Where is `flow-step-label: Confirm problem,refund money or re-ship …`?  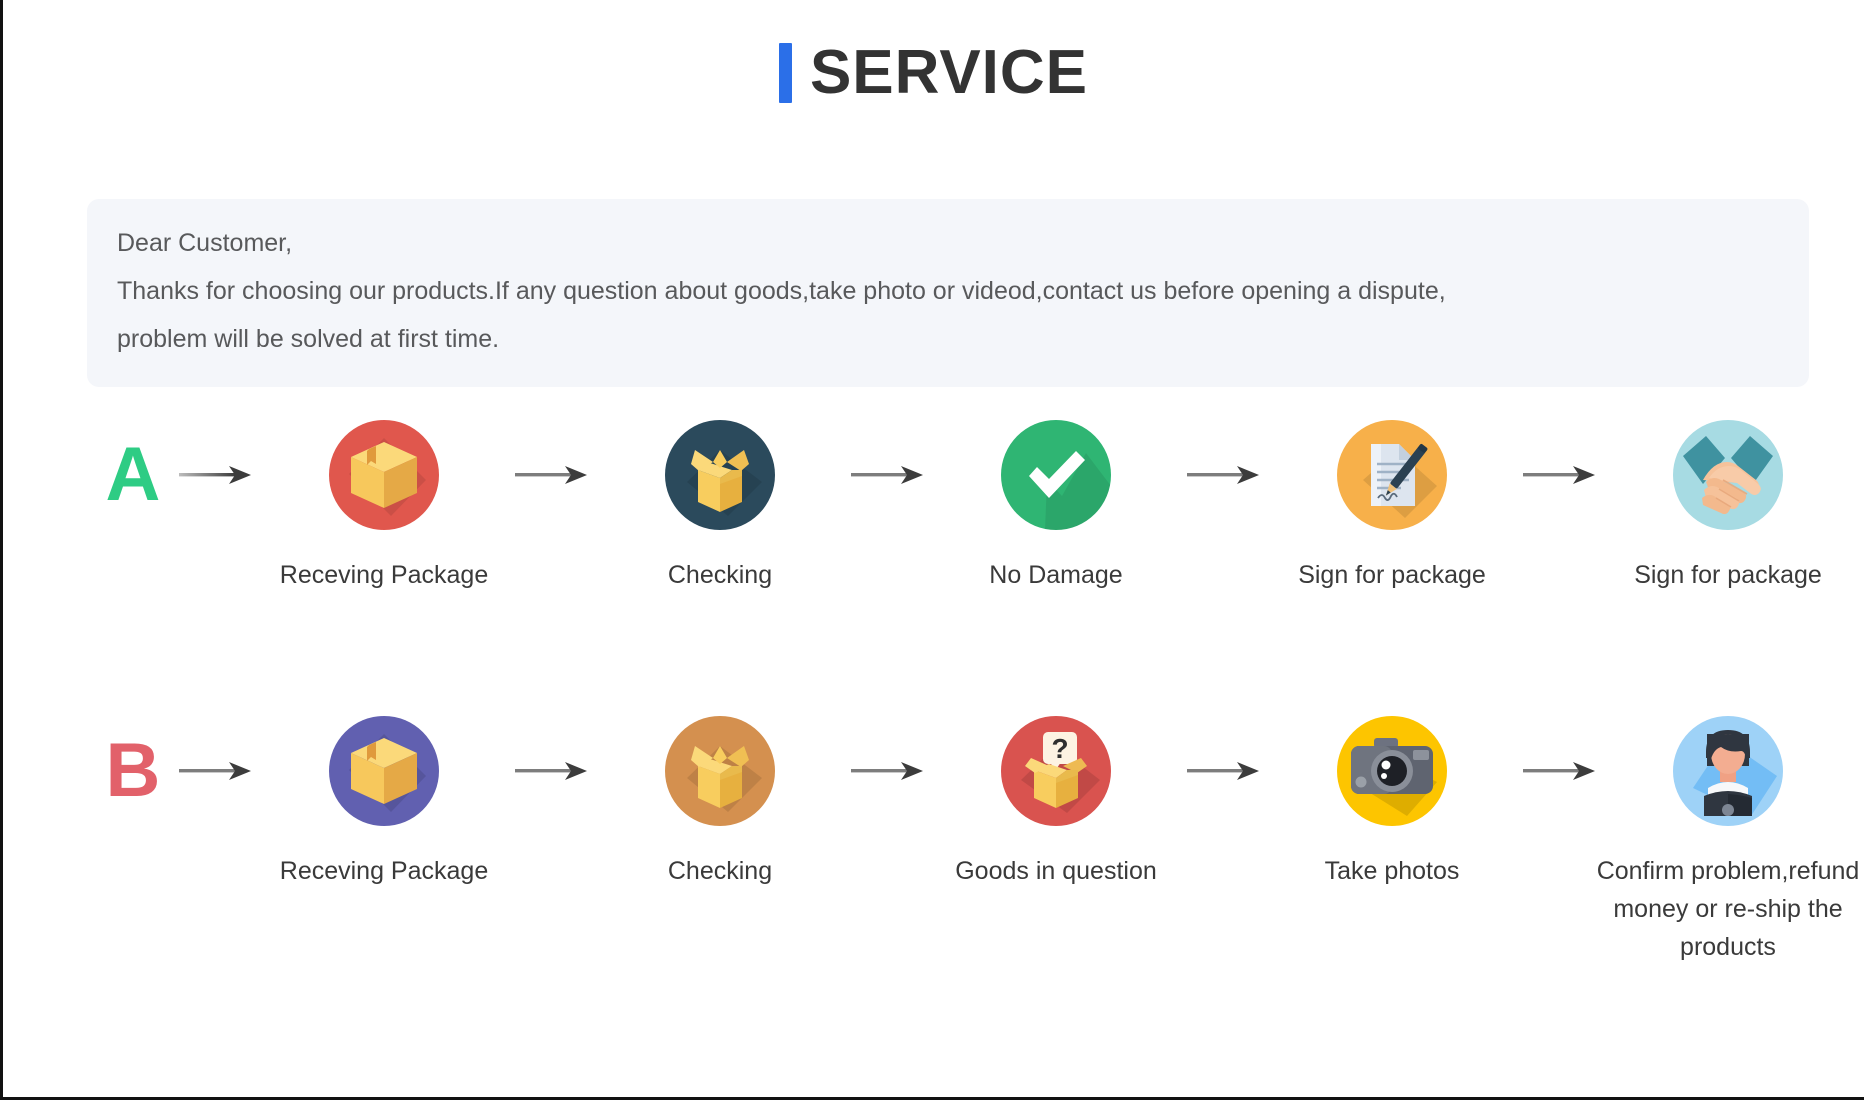
flow-step-label: Confirm problem,refund money or re-ship … is located at coordinates (1728, 909).